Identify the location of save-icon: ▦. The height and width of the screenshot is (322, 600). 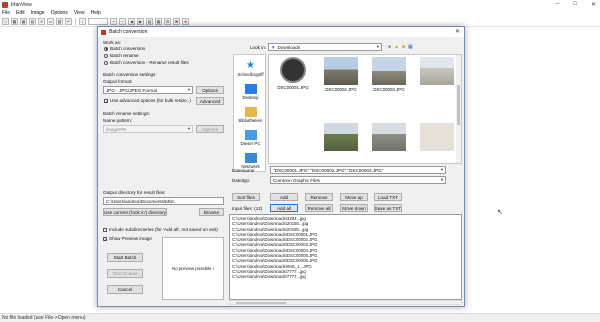
(23, 21).